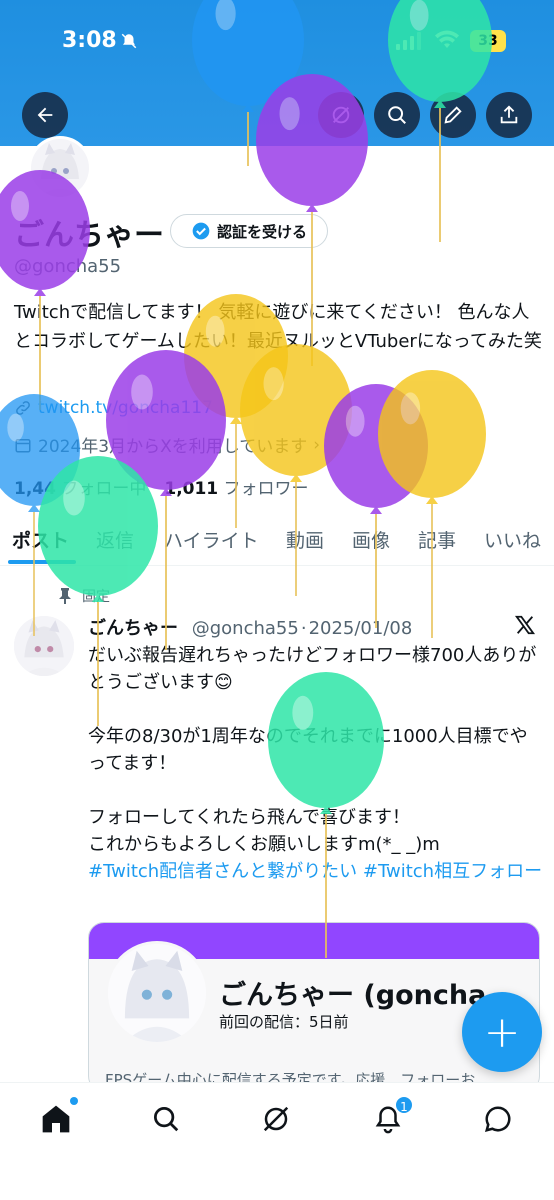 The height and width of the screenshot is (1200, 554). Describe the element at coordinates (488, 41) in the screenshot. I see `battery-indicator: 33` at that location.